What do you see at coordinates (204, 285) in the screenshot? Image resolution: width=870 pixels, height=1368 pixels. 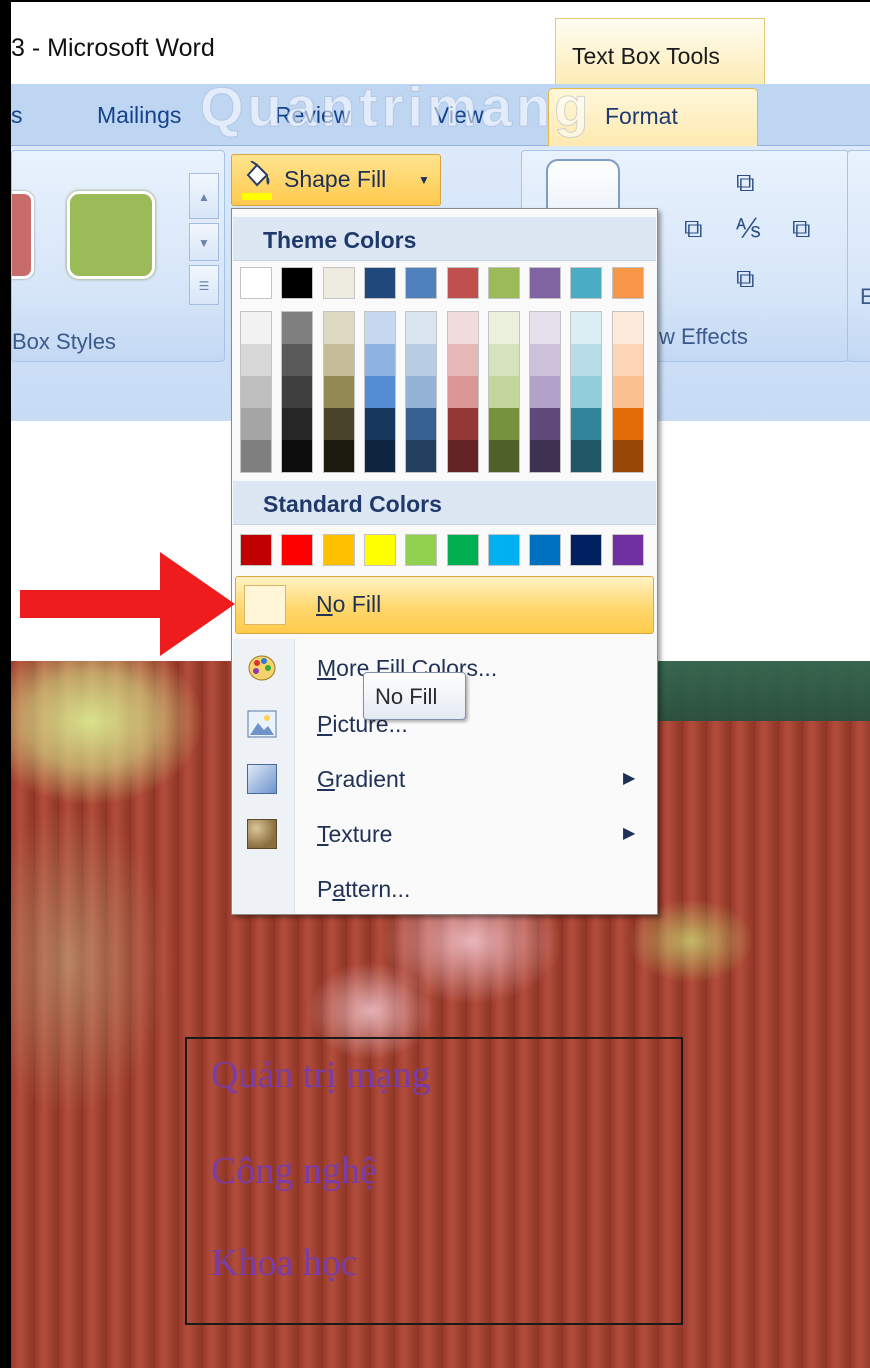 I see `styles-more-icon: ☰` at bounding box center [204, 285].